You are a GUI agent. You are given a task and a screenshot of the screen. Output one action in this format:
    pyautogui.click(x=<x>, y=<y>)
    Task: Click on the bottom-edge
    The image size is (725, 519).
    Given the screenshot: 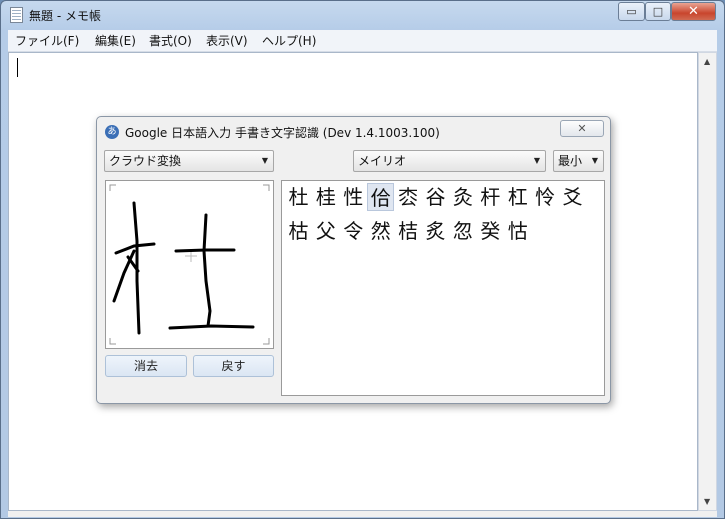 What is the action you would take?
    pyautogui.click(x=362, y=514)
    